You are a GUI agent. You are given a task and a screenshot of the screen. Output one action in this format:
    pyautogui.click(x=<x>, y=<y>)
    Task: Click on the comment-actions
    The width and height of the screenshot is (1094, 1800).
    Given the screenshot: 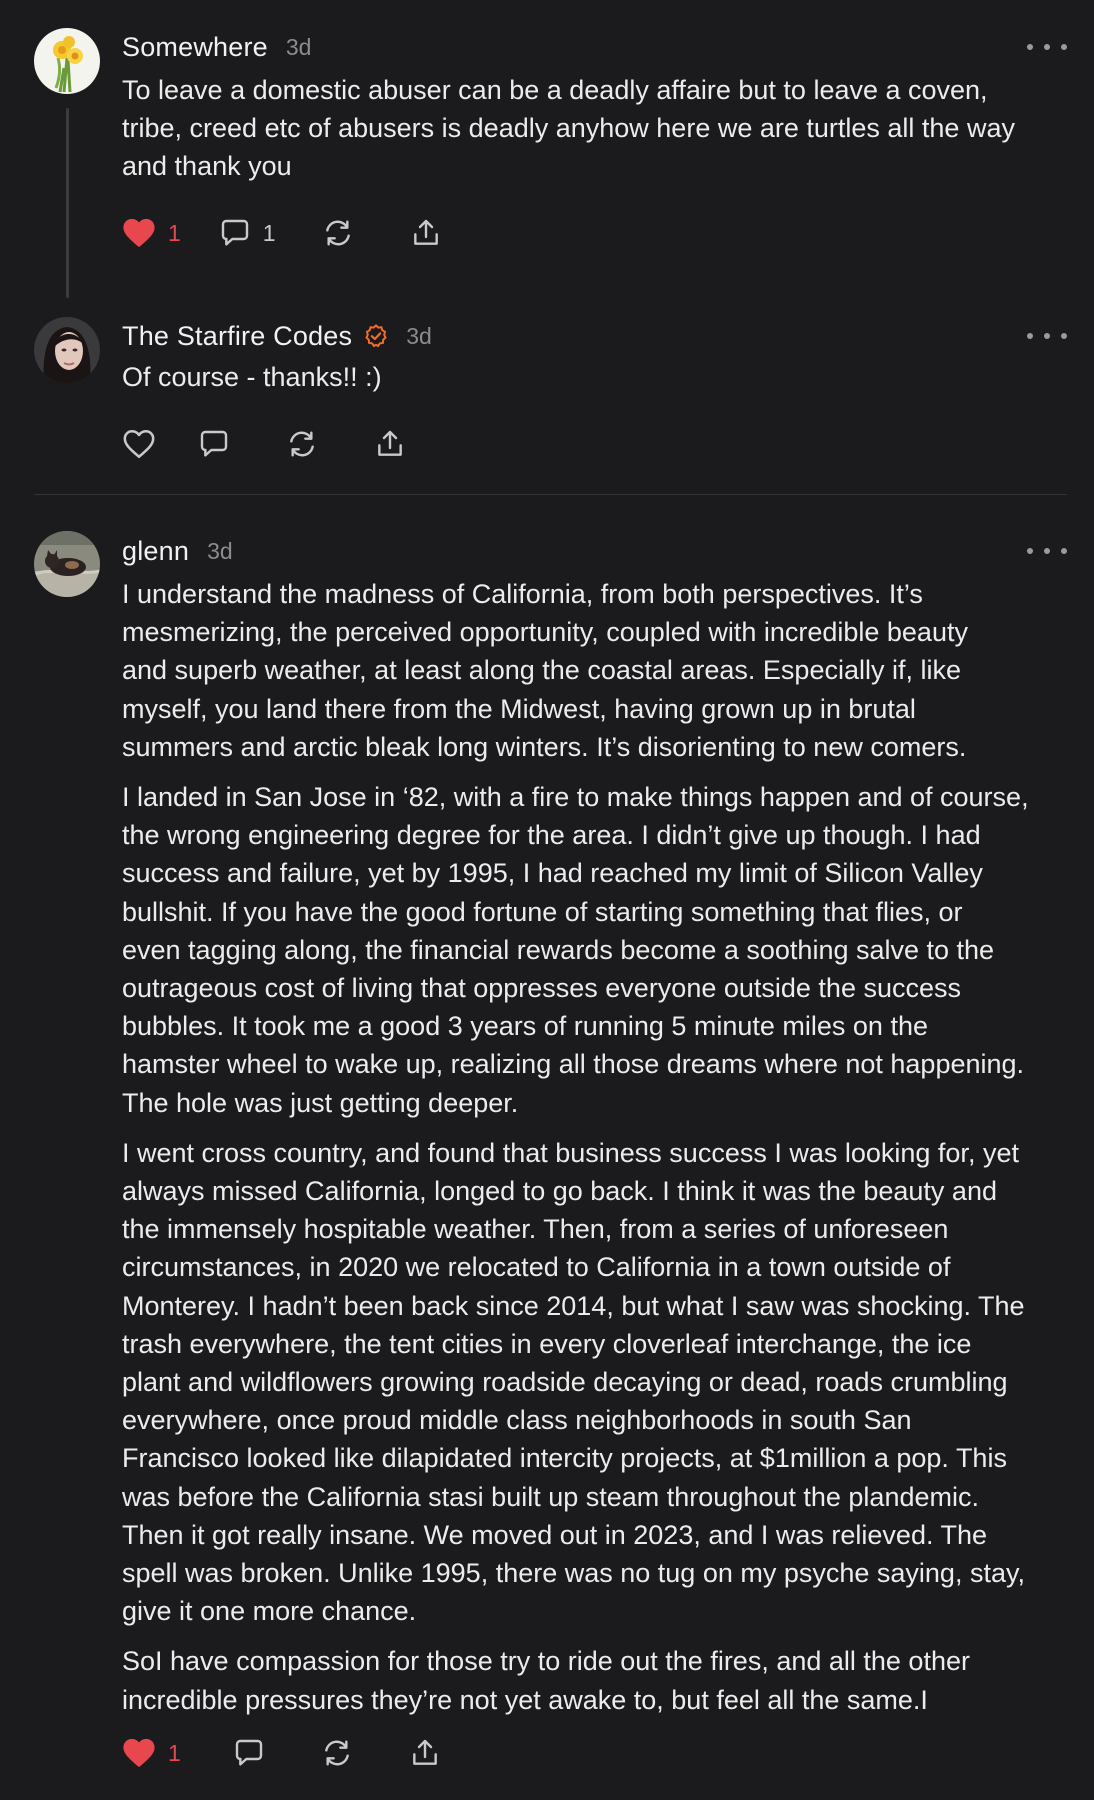 What is the action you would take?
    pyautogui.click(x=264, y=444)
    